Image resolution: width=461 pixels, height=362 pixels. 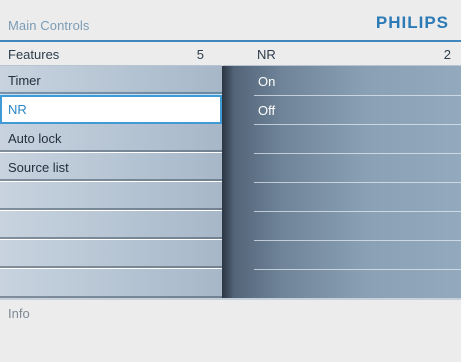 What do you see at coordinates (111, 167) in the screenshot?
I see `menu-item-source-list: Source list` at bounding box center [111, 167].